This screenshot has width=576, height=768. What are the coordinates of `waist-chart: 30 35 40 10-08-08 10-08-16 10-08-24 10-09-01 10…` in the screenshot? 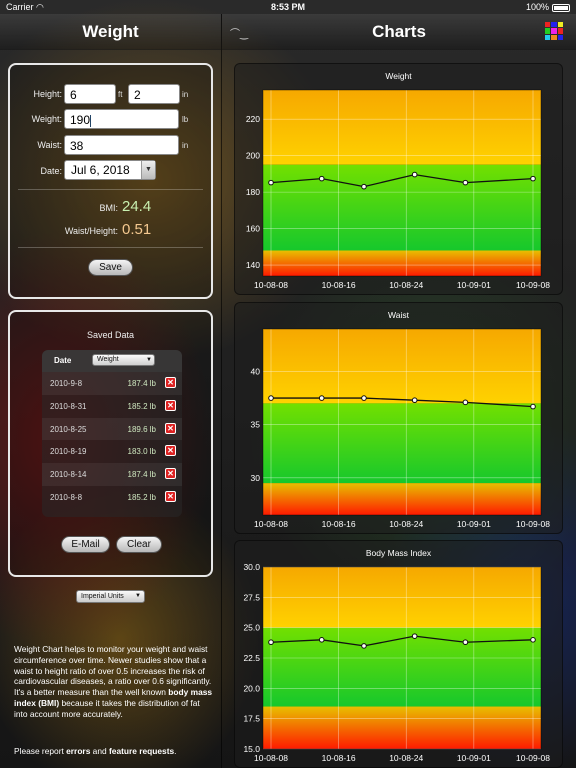 It's located at (400, 428).